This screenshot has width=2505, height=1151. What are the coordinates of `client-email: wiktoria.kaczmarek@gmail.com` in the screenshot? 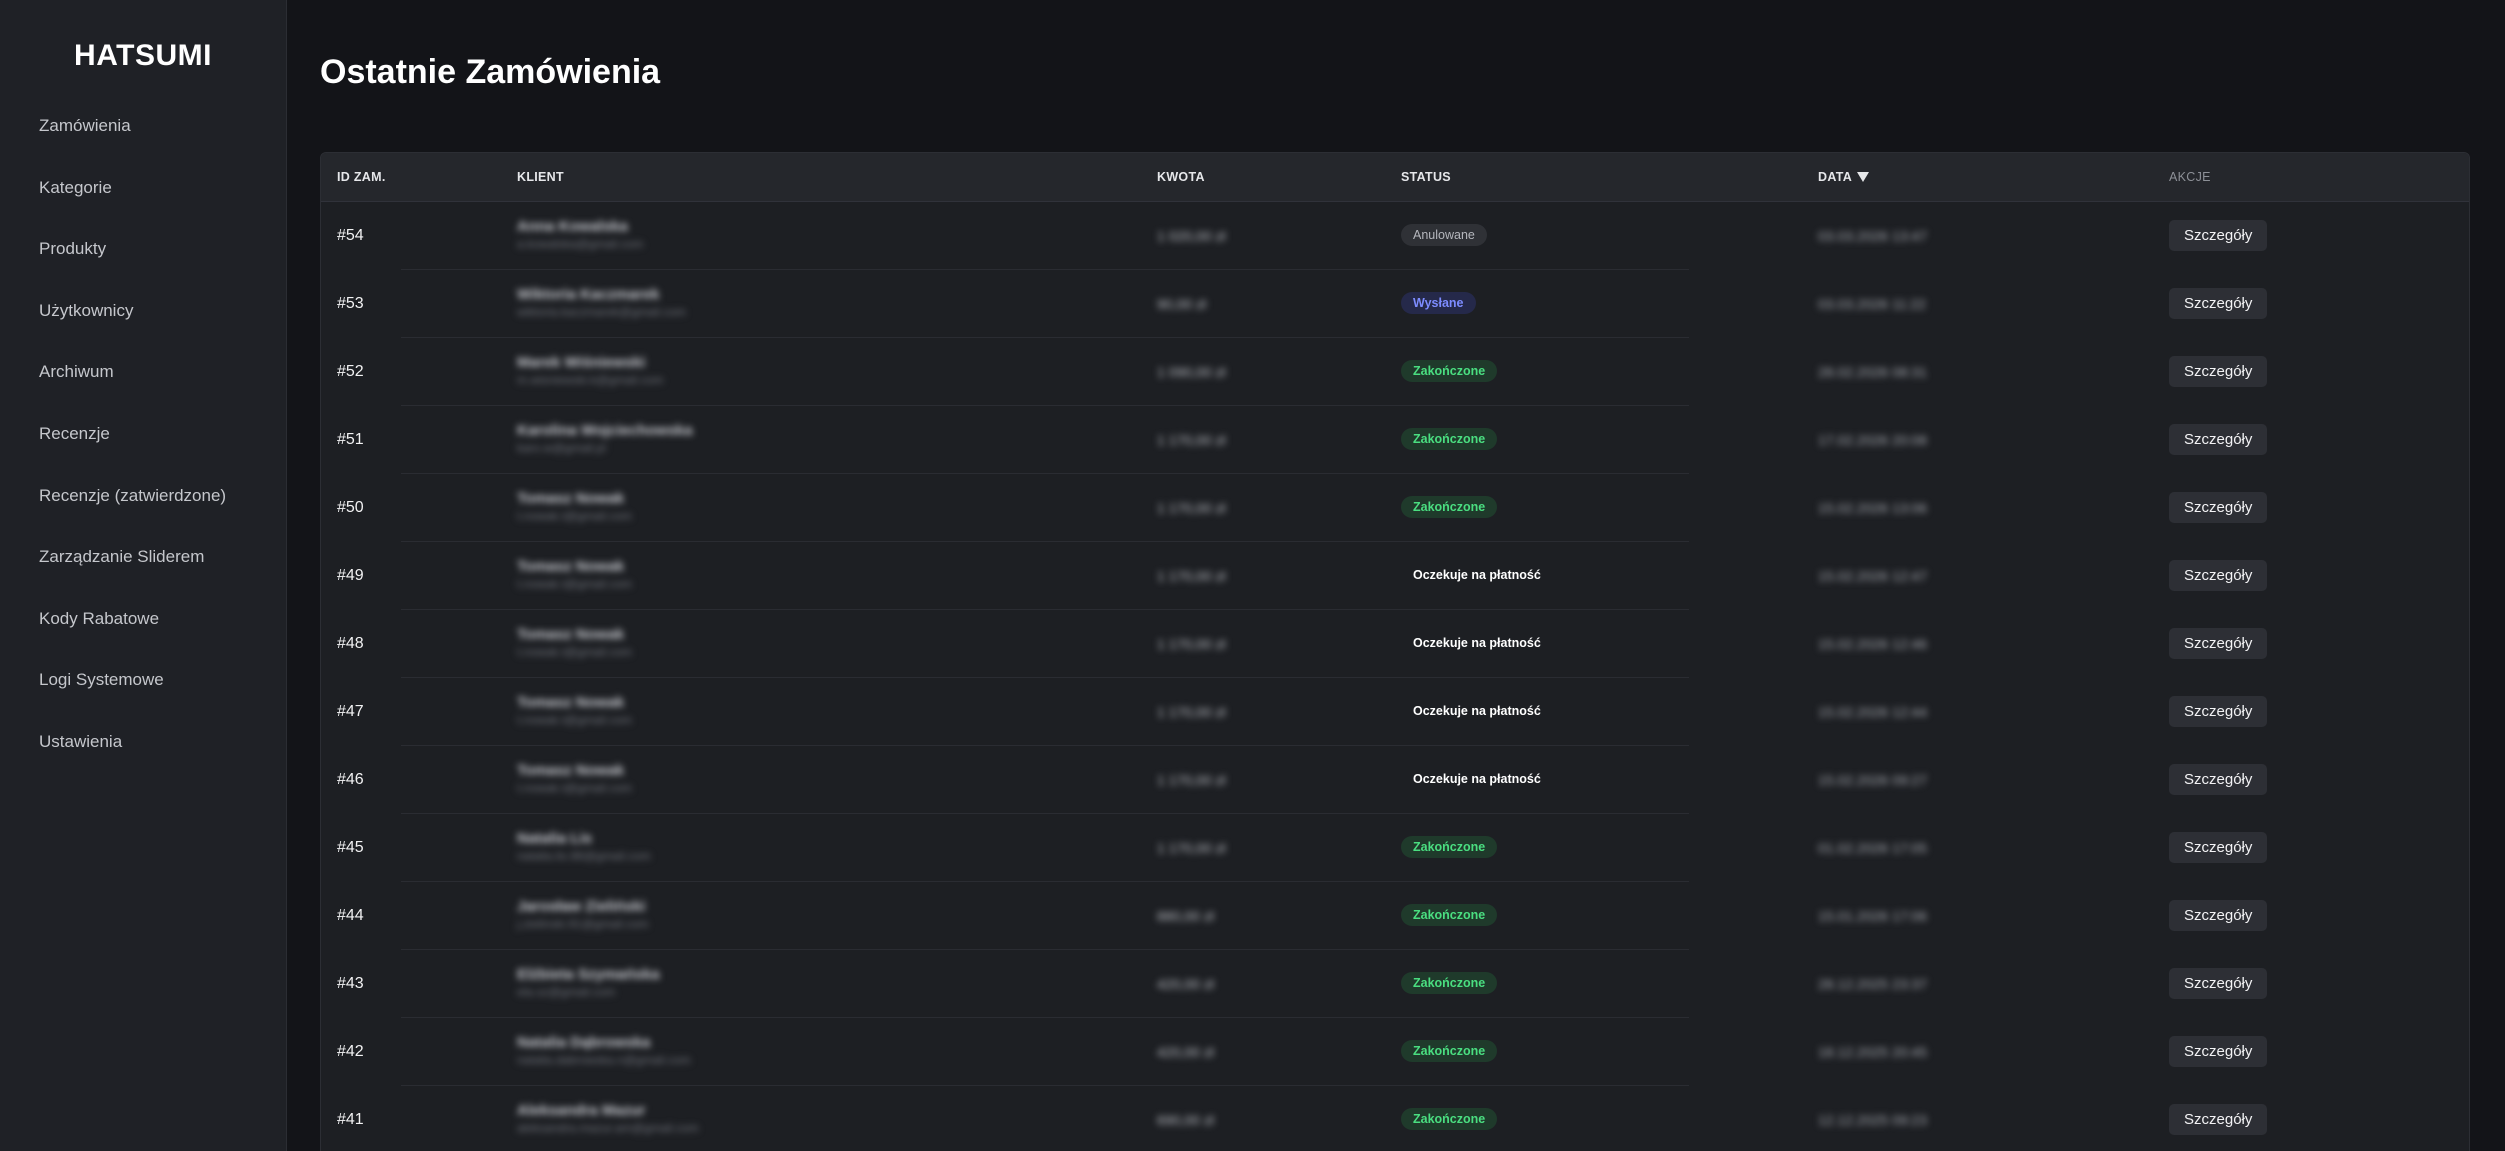 It's located at (601, 312).